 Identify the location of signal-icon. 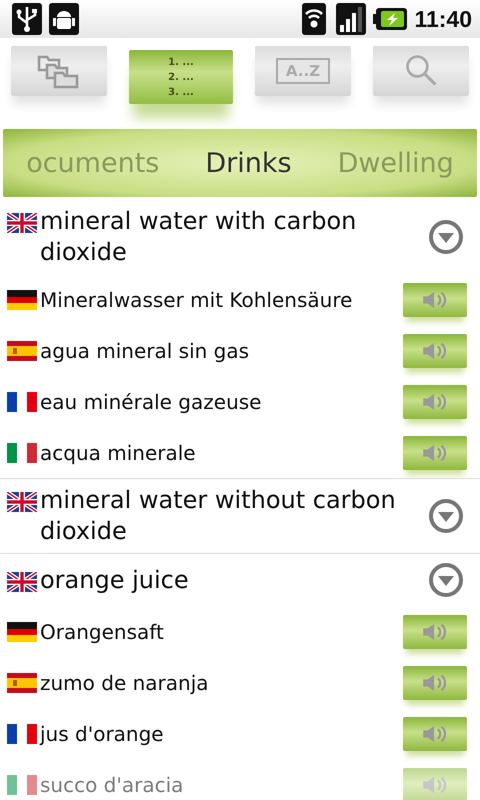
(351, 19).